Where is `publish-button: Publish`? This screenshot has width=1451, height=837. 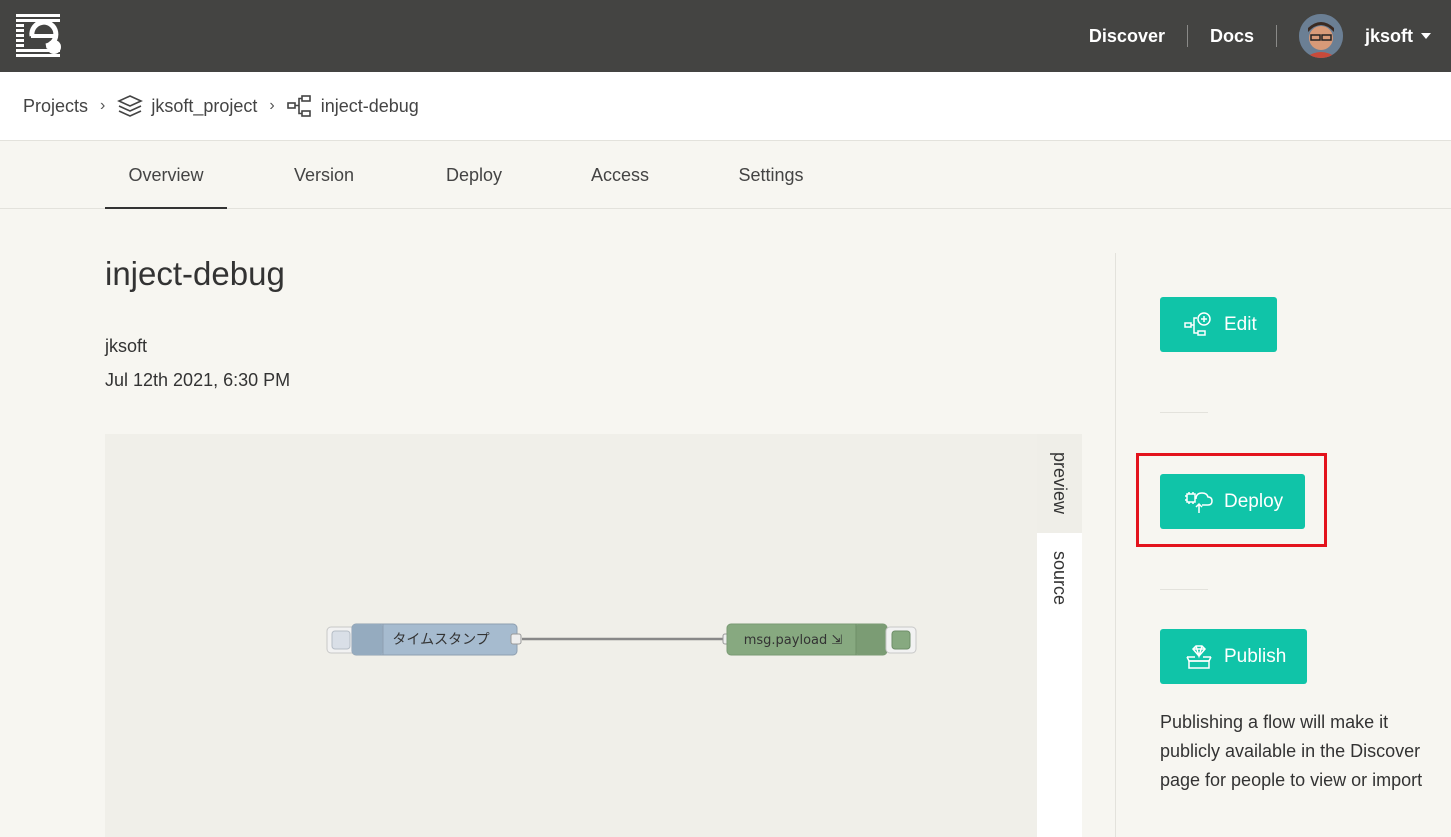 publish-button: Publish is located at coordinates (1233, 656).